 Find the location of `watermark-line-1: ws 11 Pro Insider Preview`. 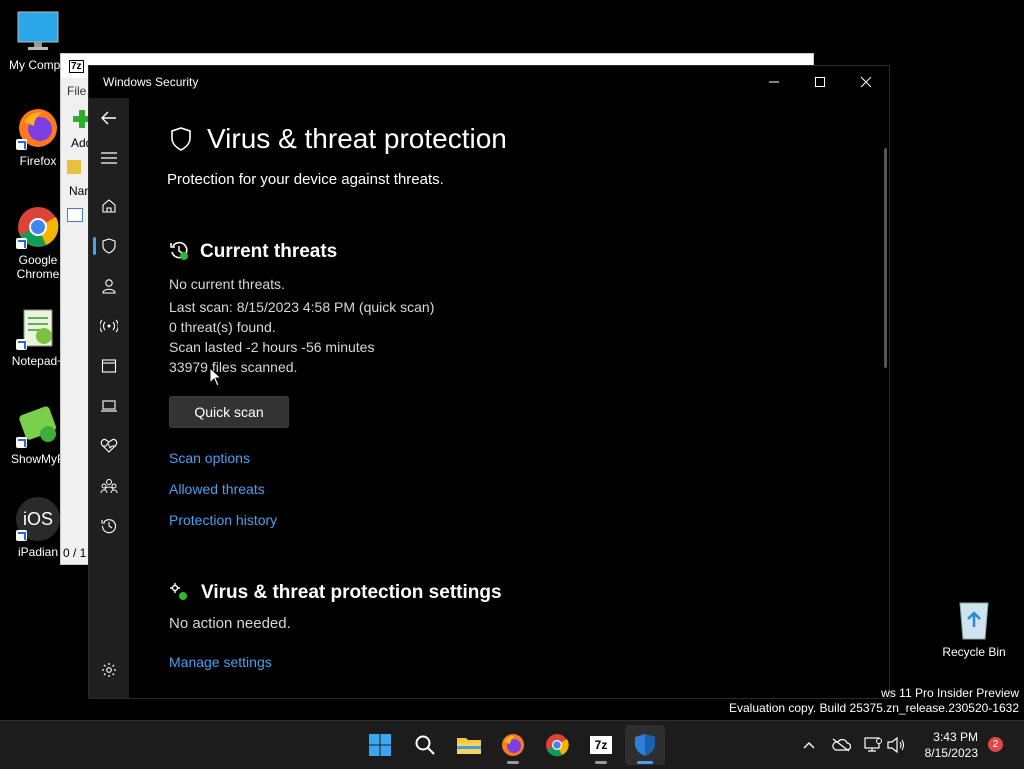

watermark-line-1: ws 11 Pro Insider Preview is located at coordinates (950, 693).